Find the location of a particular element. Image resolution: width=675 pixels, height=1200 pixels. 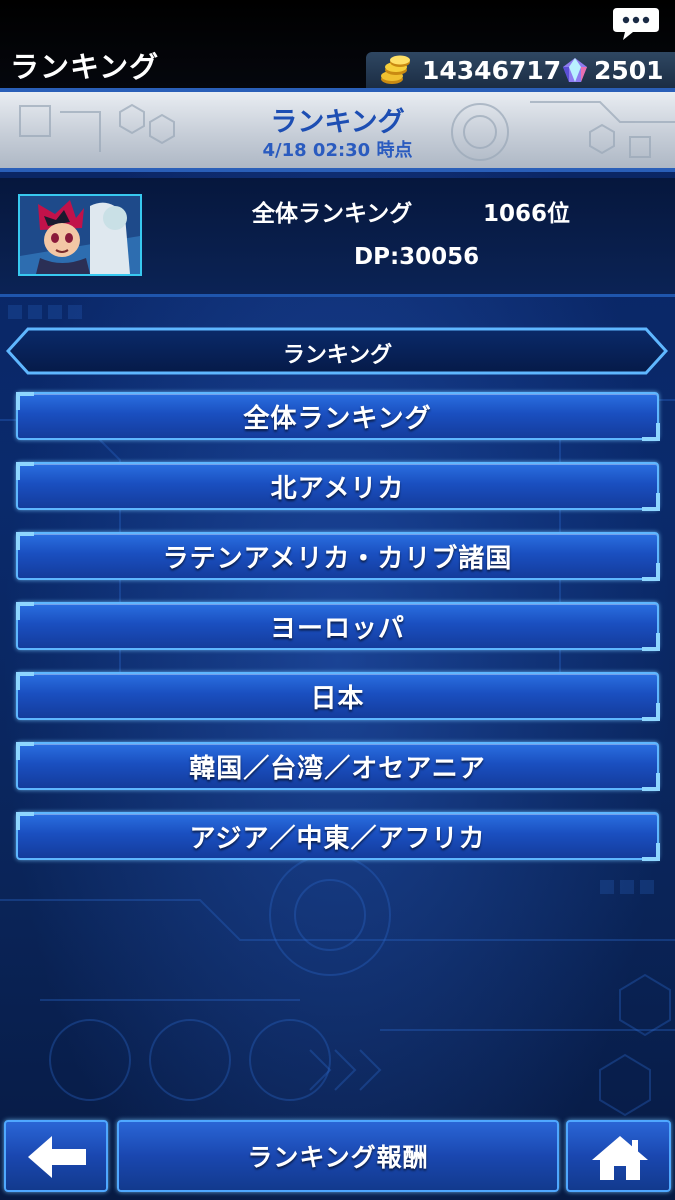

player-rank-summary: 全体ランキング 1066位 DP:30056 is located at coordinates (337, 237).